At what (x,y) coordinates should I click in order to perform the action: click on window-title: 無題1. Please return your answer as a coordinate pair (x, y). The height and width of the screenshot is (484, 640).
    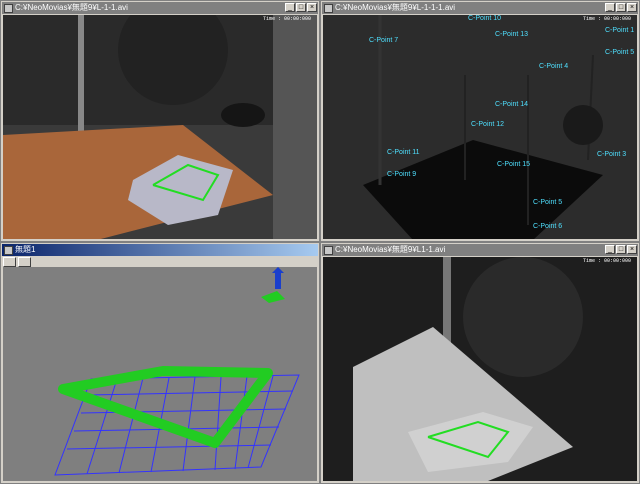
    Looking at the image, I should click on (25, 249).